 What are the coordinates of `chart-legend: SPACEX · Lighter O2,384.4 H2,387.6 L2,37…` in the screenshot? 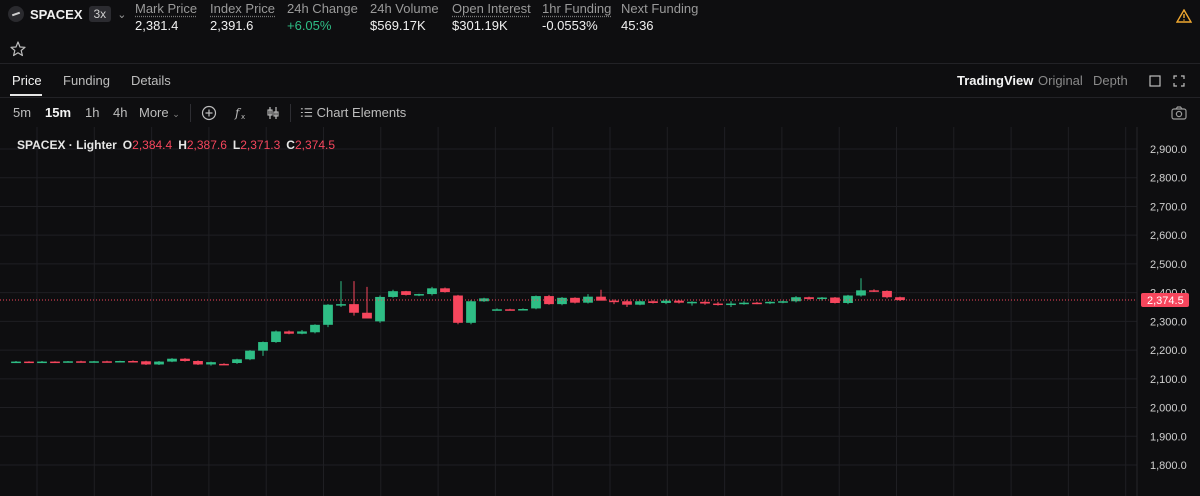 It's located at (176, 145).